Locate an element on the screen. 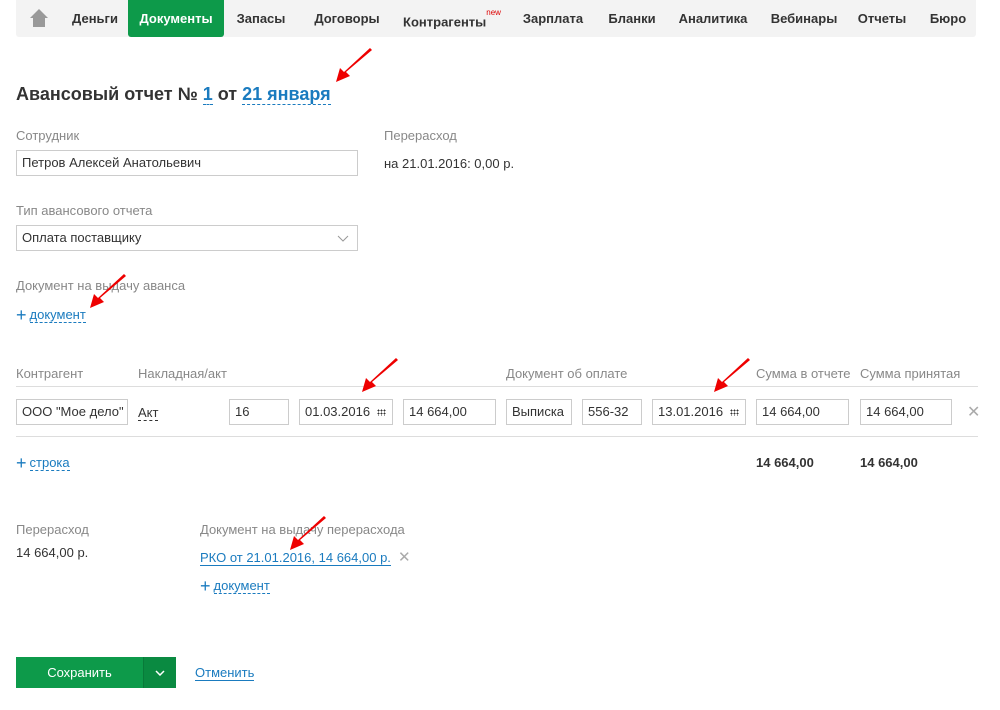 This screenshot has height=710, width=1000. total-report: 14 664,00 is located at coordinates (785, 462).